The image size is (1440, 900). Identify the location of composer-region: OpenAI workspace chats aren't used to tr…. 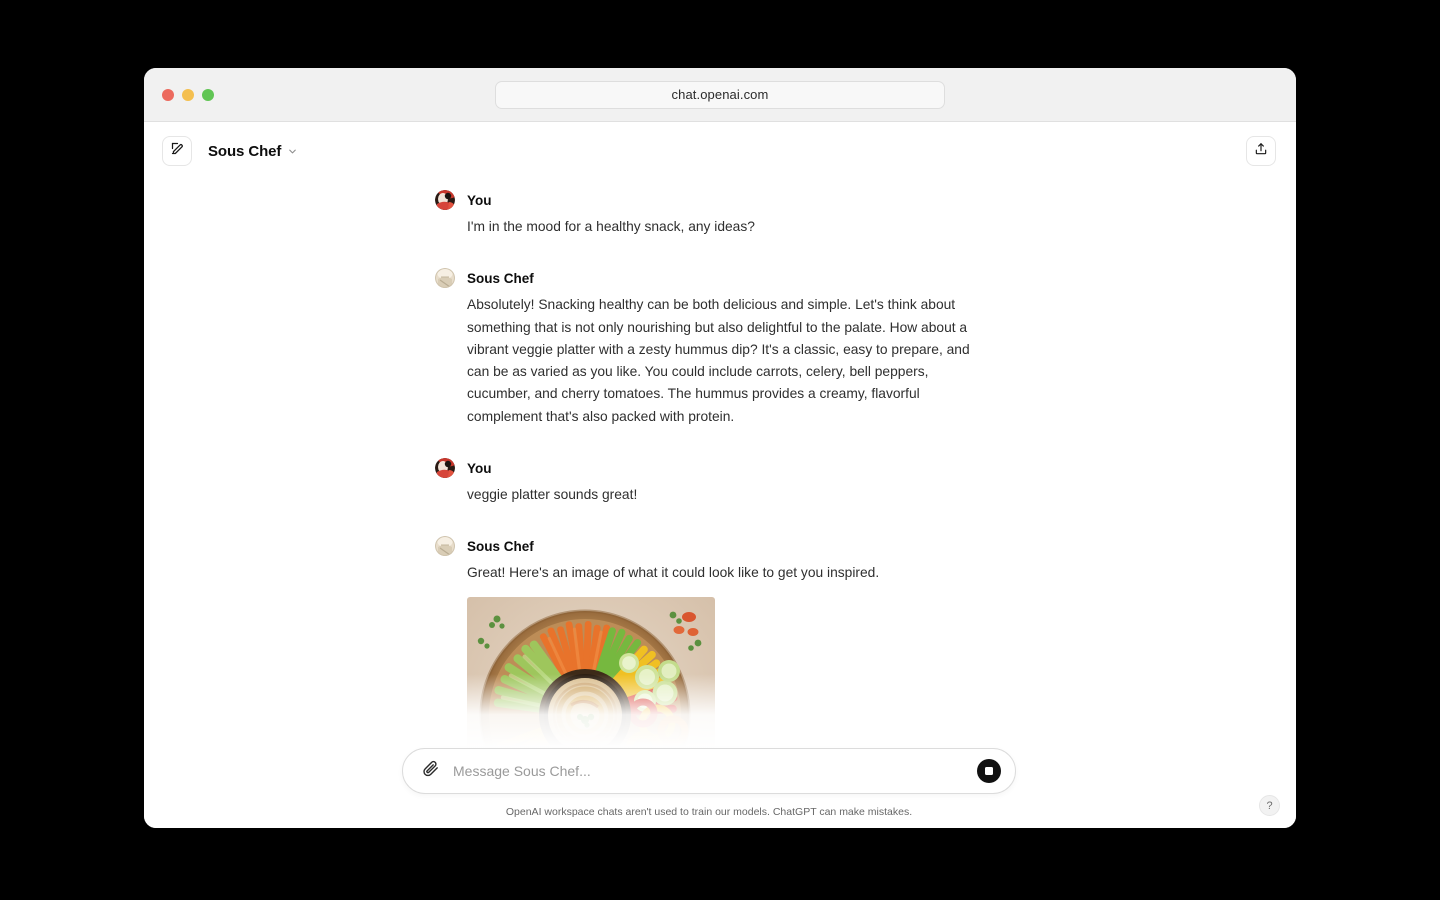
(720, 788).